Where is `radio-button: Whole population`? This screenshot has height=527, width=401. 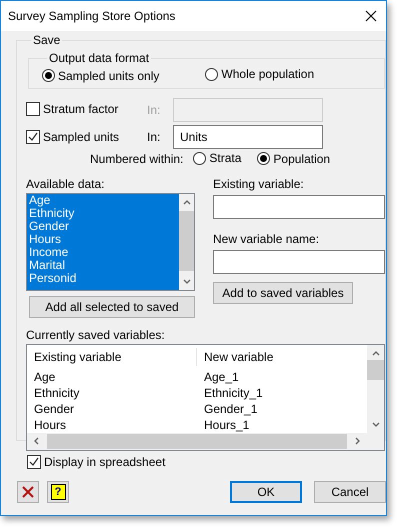 radio-button: Whole population is located at coordinates (259, 74).